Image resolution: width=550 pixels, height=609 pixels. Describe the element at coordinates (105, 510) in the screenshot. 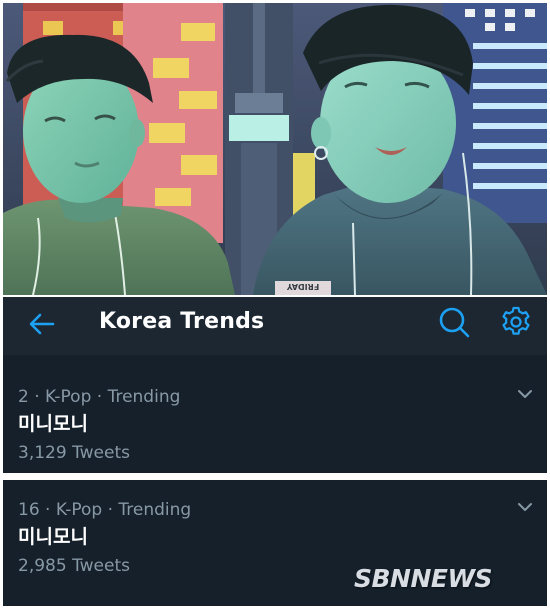

I see `trend-meta: 16 · K-Pop · Trending` at that location.